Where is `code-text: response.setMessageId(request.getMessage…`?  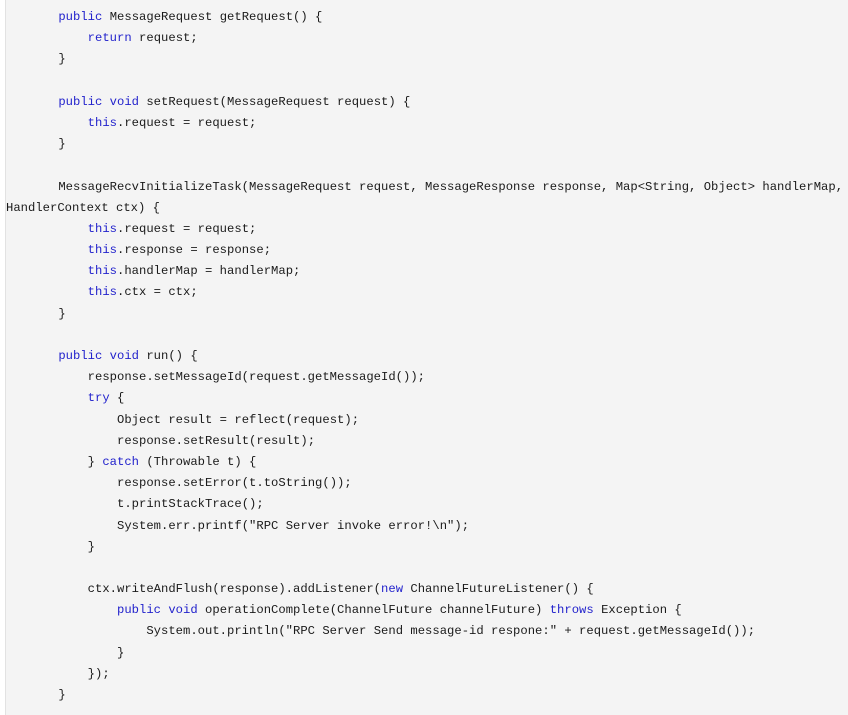 code-text: response.setMessageId(request.getMessage… is located at coordinates (256, 377).